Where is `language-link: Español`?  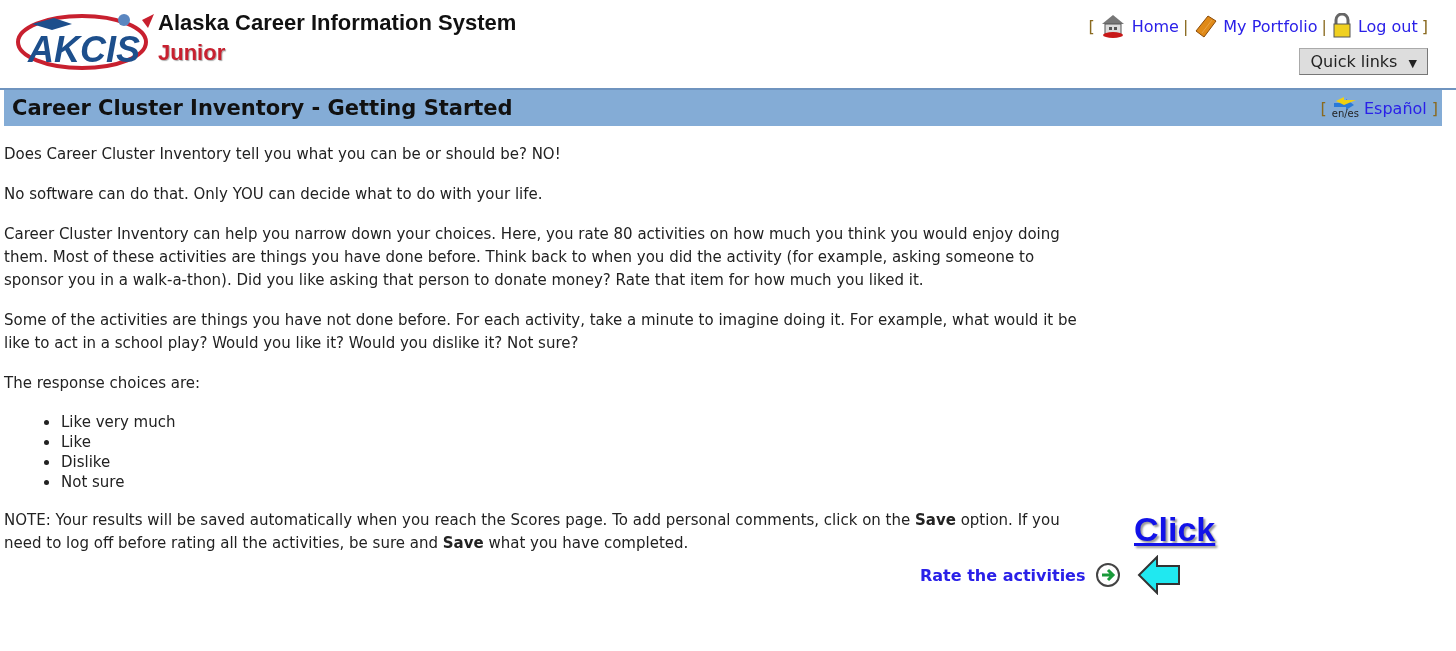
language-link: Español is located at coordinates (1395, 108).